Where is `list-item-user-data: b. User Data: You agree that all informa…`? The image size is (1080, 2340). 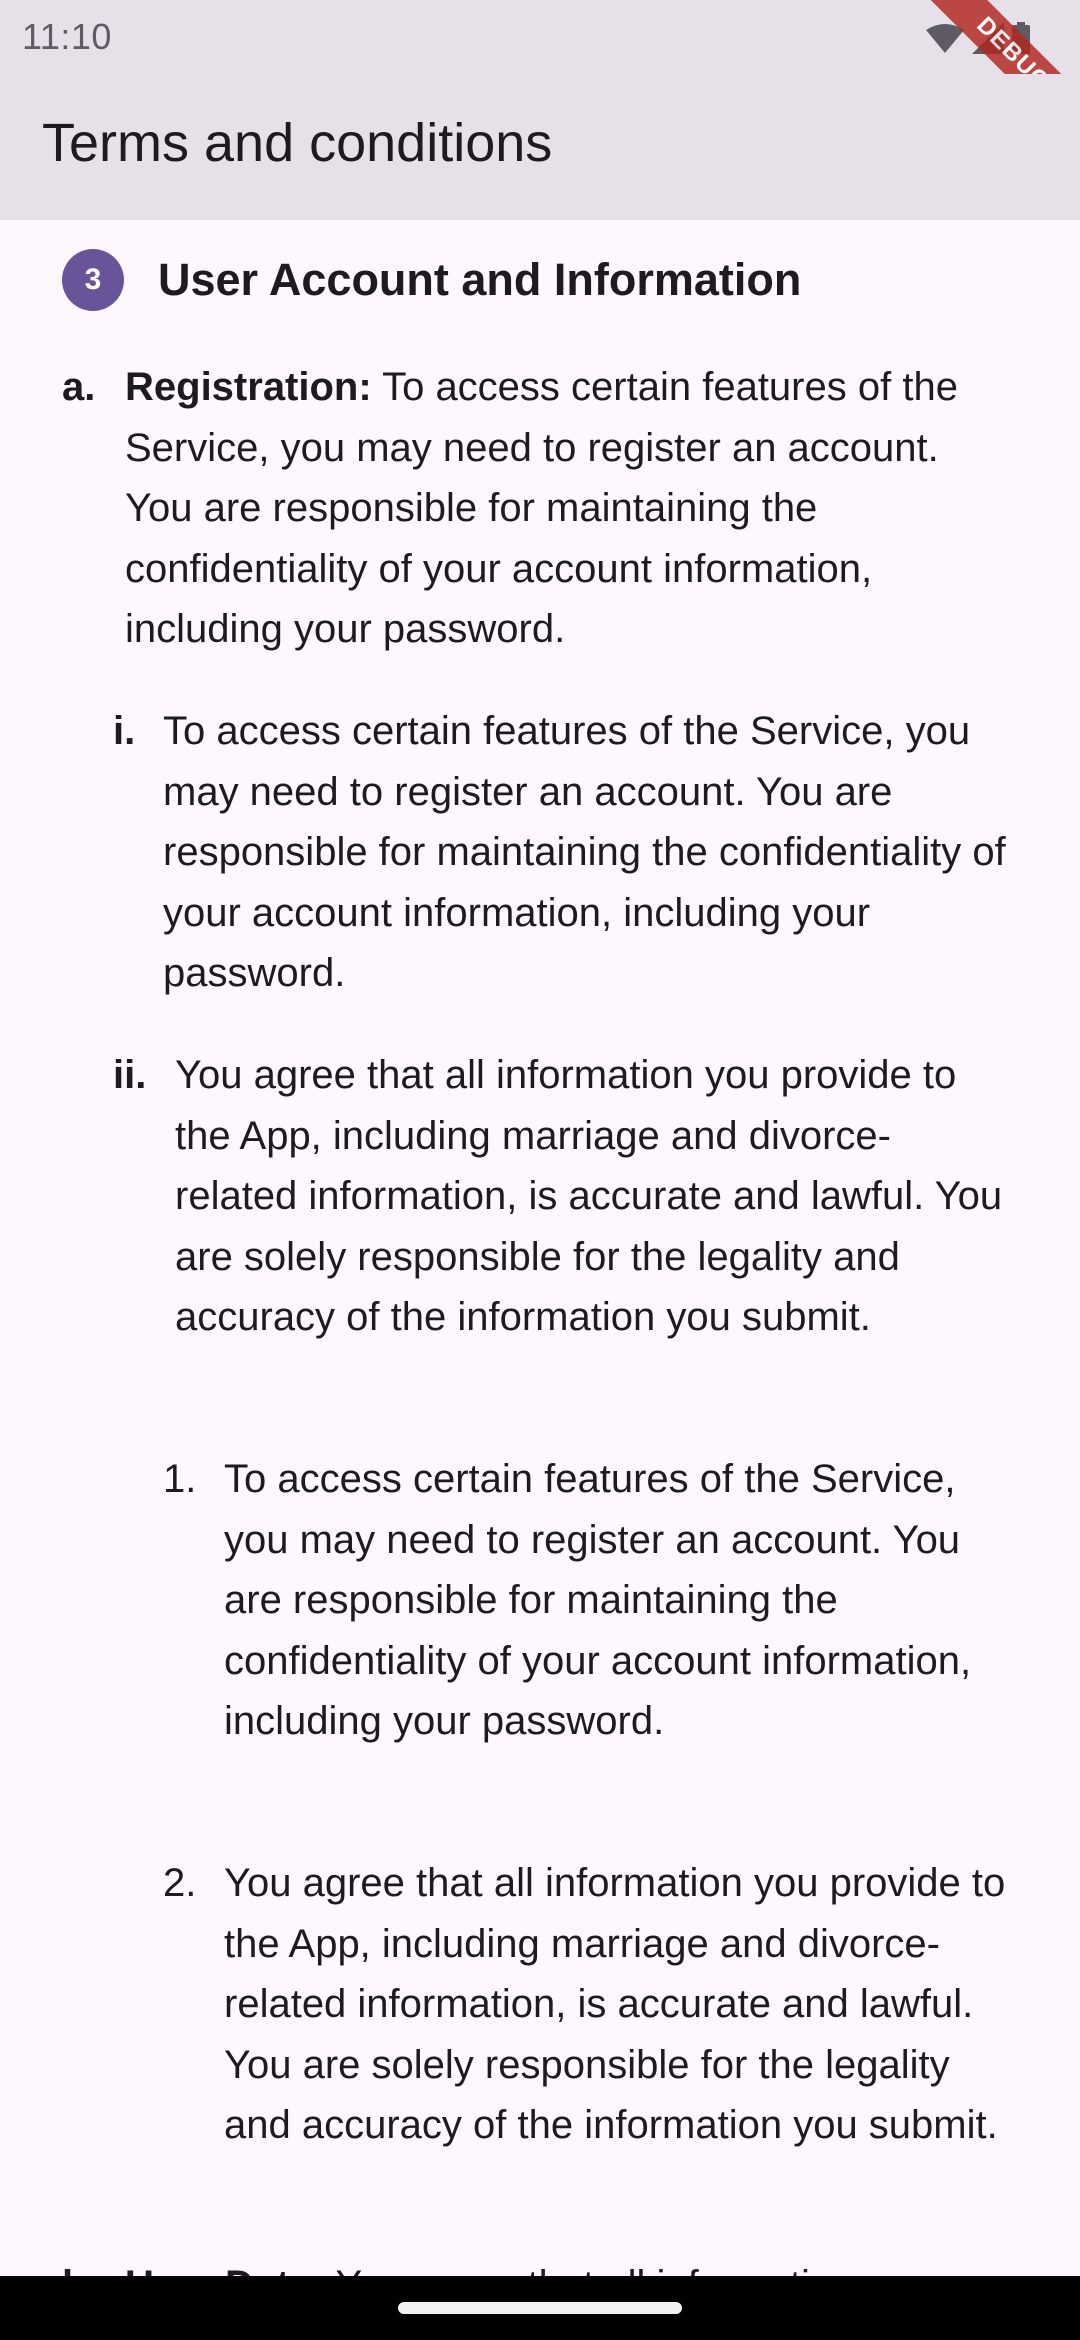
list-item-user-data: b. User Data: You agree that all informa… is located at coordinates (532, 2265).